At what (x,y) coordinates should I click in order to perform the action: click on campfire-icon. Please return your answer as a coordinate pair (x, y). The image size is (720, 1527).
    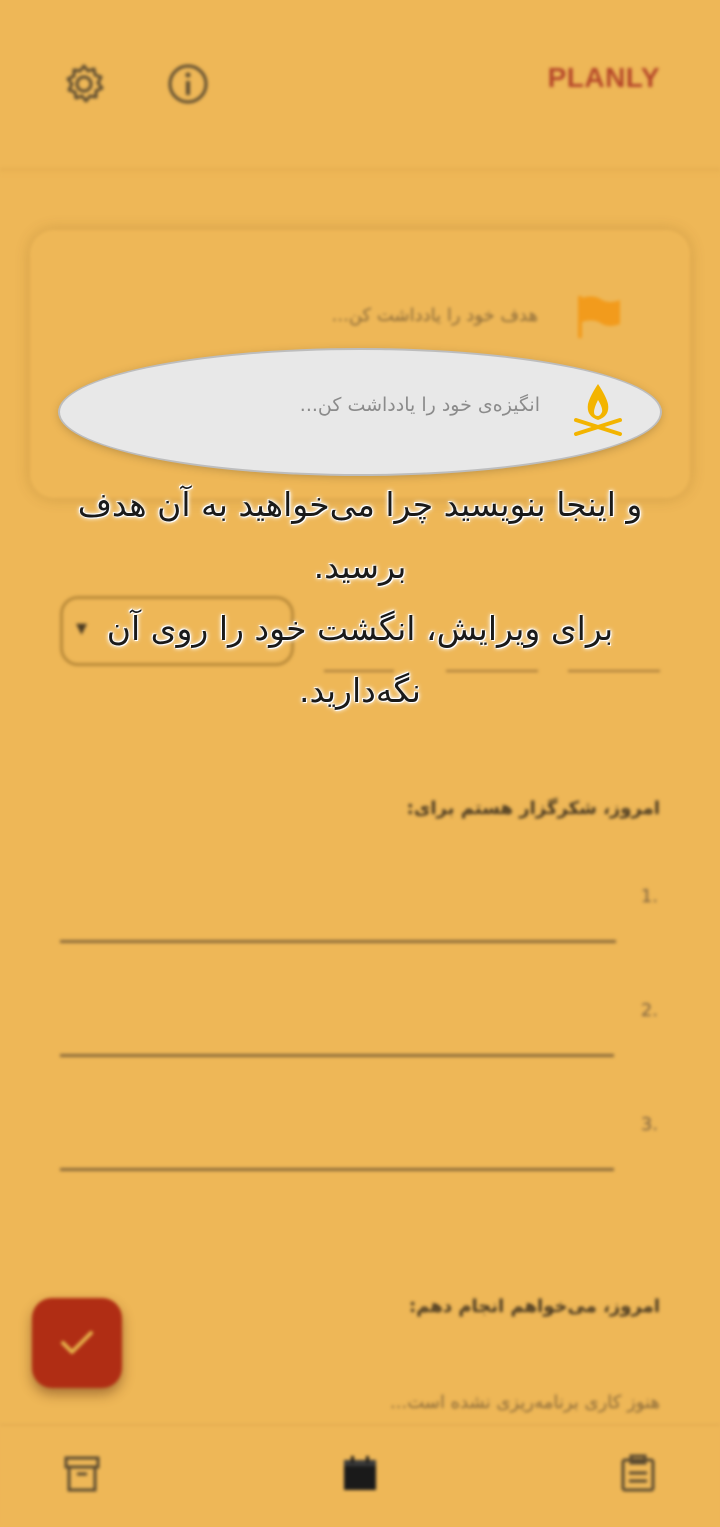
    Looking at the image, I should click on (598, 410).